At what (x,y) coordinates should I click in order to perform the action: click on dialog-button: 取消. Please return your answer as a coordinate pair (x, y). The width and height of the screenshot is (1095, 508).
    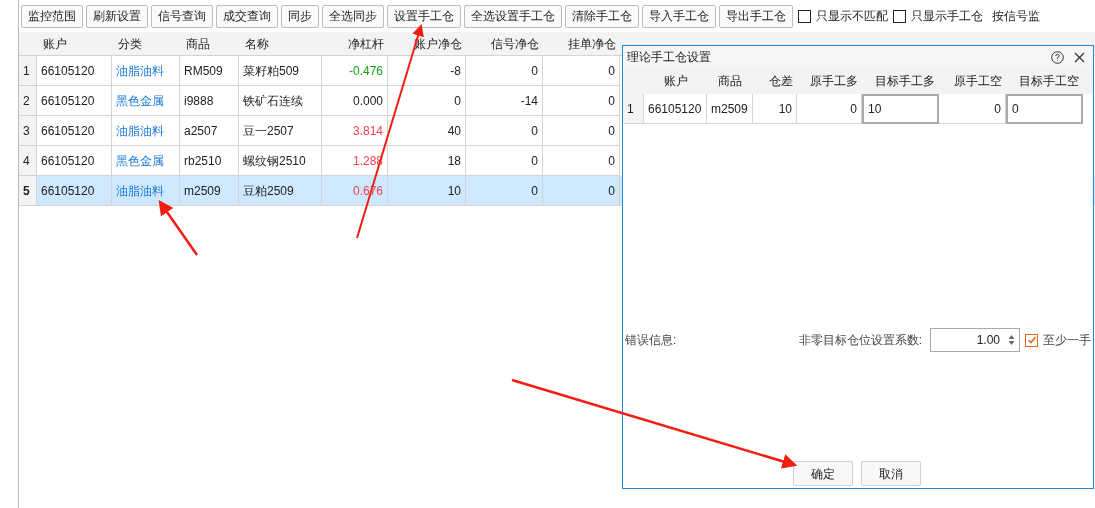
    Looking at the image, I should click on (891, 473).